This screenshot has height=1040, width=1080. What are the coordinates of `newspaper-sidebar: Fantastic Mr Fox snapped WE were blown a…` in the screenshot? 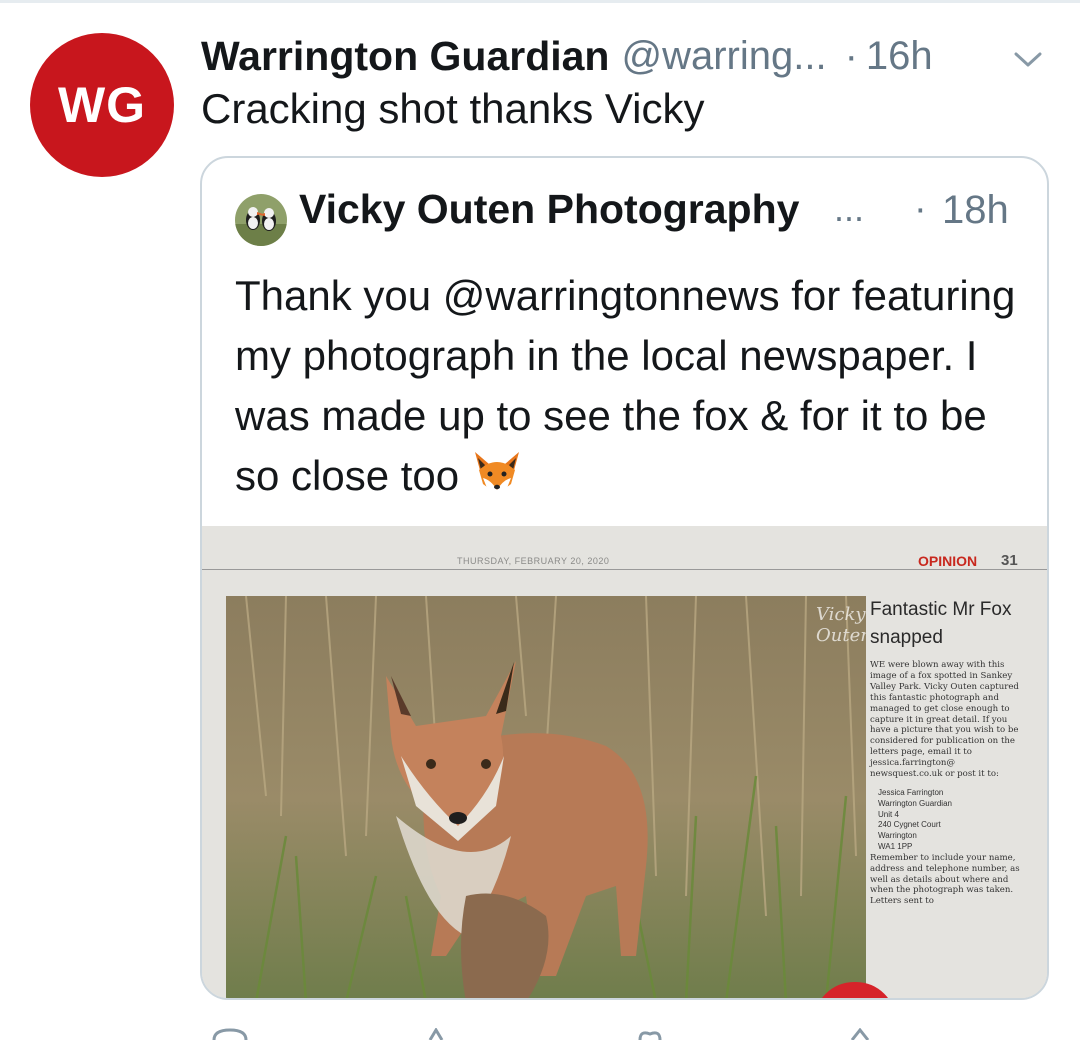 It's located at (945, 797).